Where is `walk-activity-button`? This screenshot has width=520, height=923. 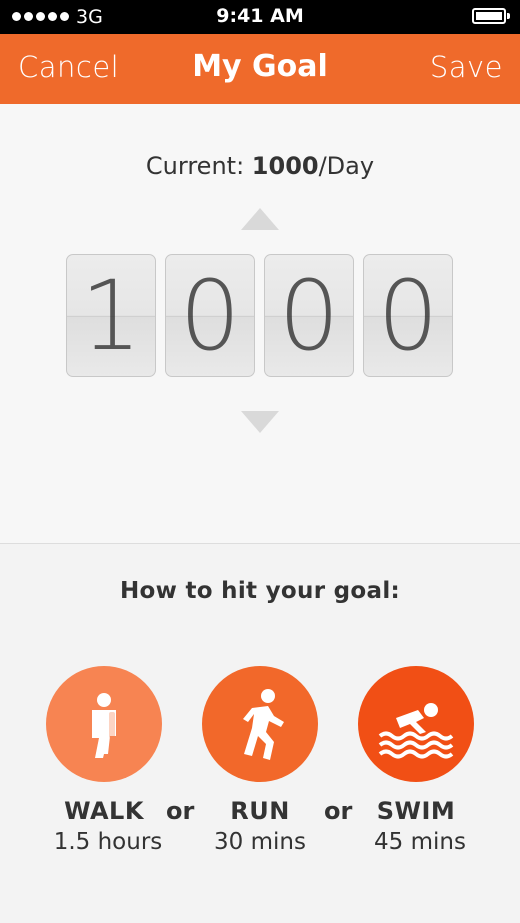 walk-activity-button is located at coordinates (104, 724).